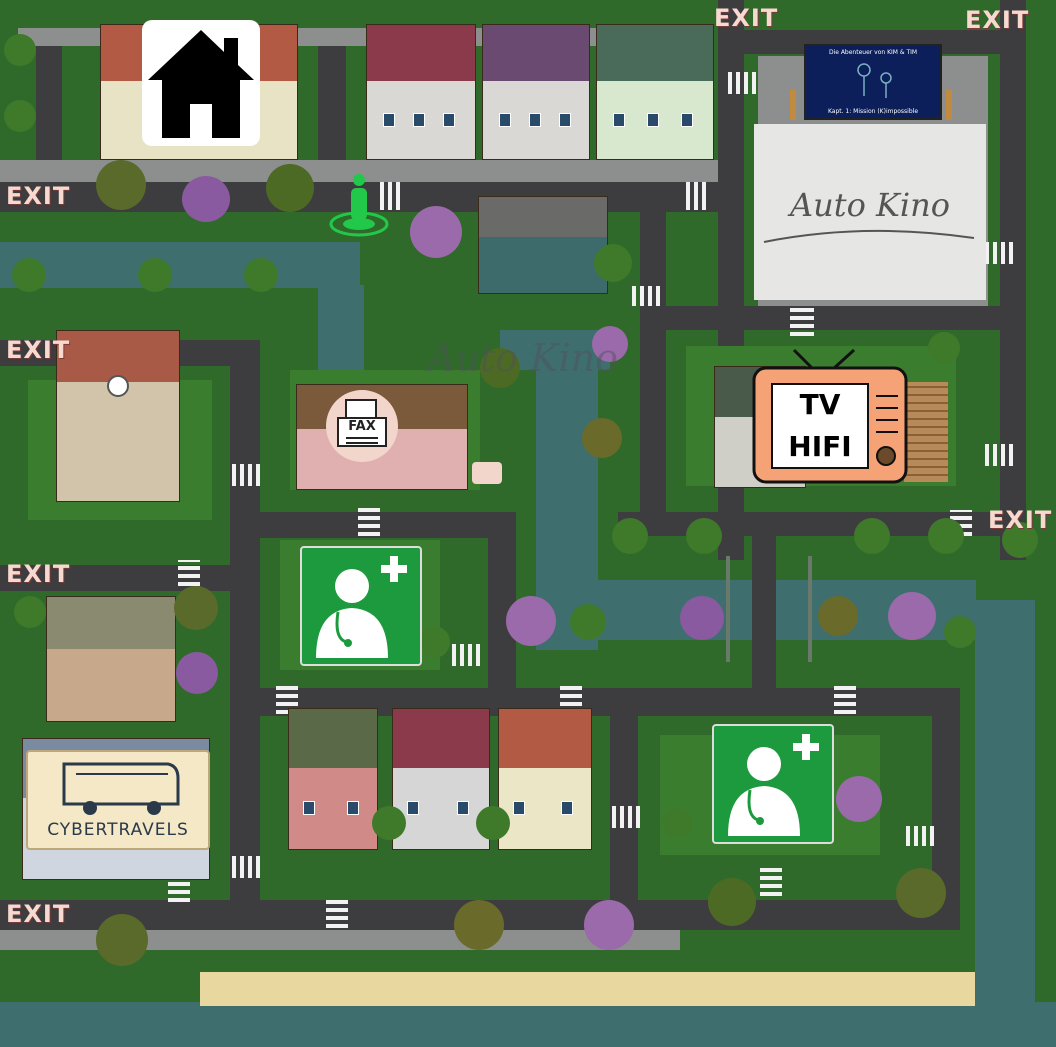  What do you see at coordinates (487, 473) in the screenshot?
I see `small-printer-icon` at bounding box center [487, 473].